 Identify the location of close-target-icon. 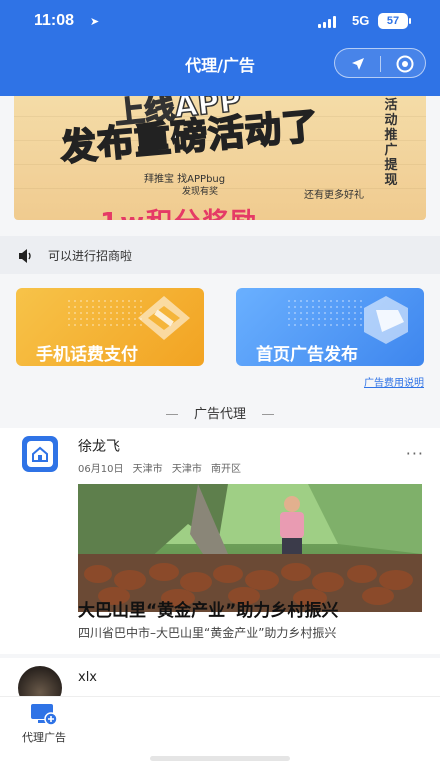
(405, 66).